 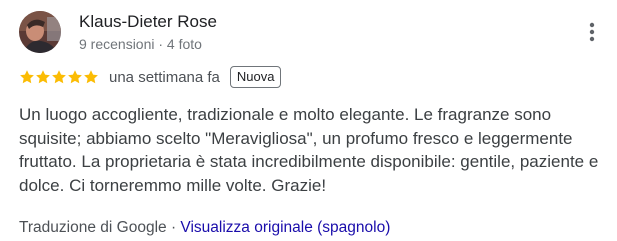 I want to click on avatar-photo, so click(x=40, y=32).